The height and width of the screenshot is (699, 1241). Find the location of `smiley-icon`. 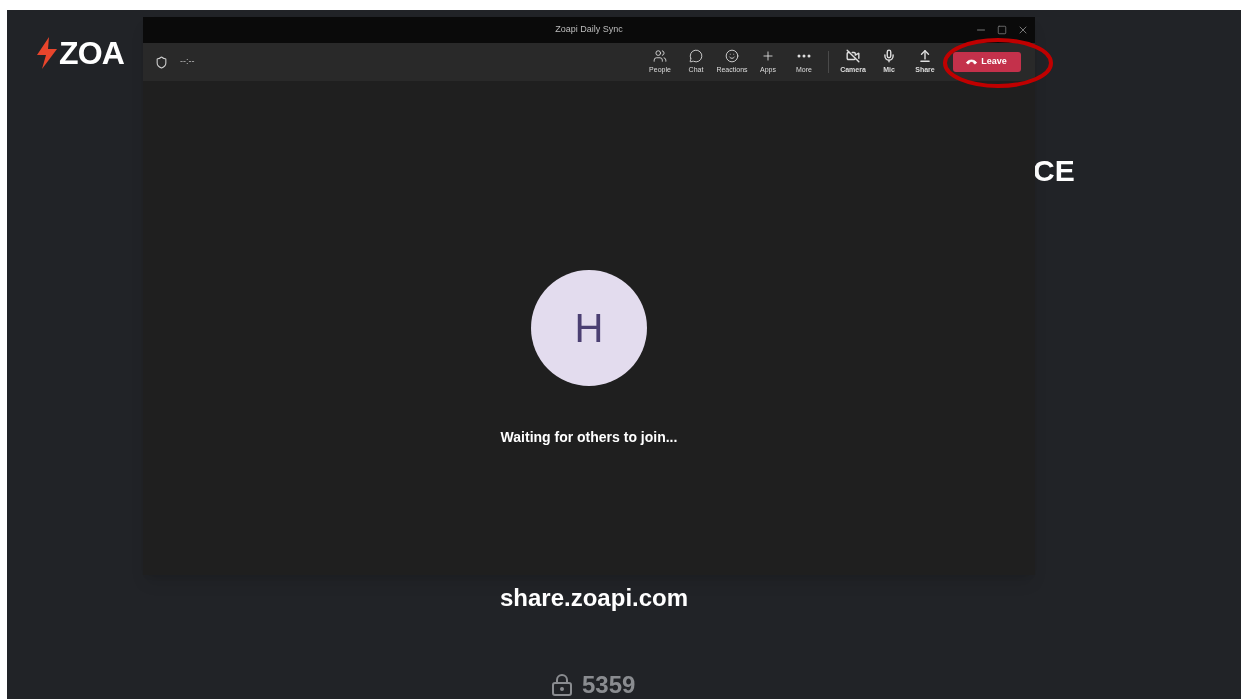

smiley-icon is located at coordinates (732, 55).